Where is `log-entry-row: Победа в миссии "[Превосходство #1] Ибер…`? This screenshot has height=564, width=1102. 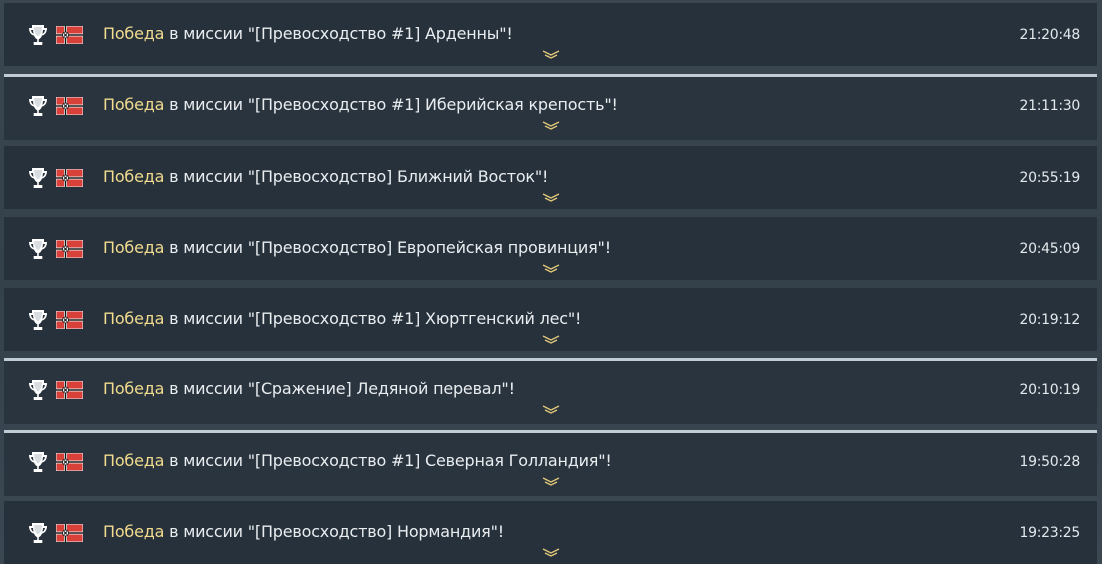 log-entry-row: Победа в миссии "[Превосходство #1] Ибер… is located at coordinates (550, 107).